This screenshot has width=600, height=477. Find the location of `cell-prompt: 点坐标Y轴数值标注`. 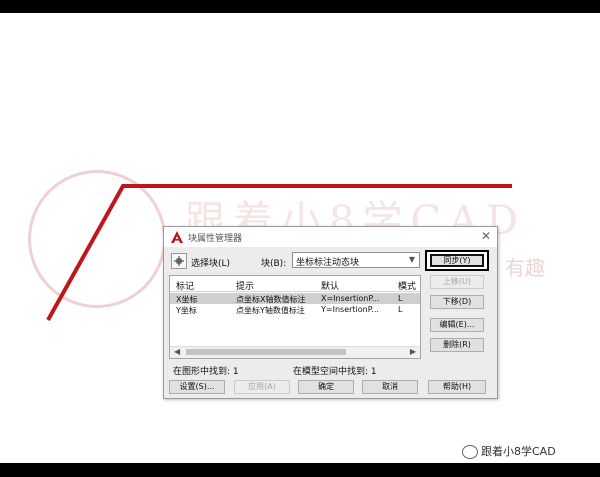

cell-prompt: 点坐标Y轴数值标注 is located at coordinates (270, 310).